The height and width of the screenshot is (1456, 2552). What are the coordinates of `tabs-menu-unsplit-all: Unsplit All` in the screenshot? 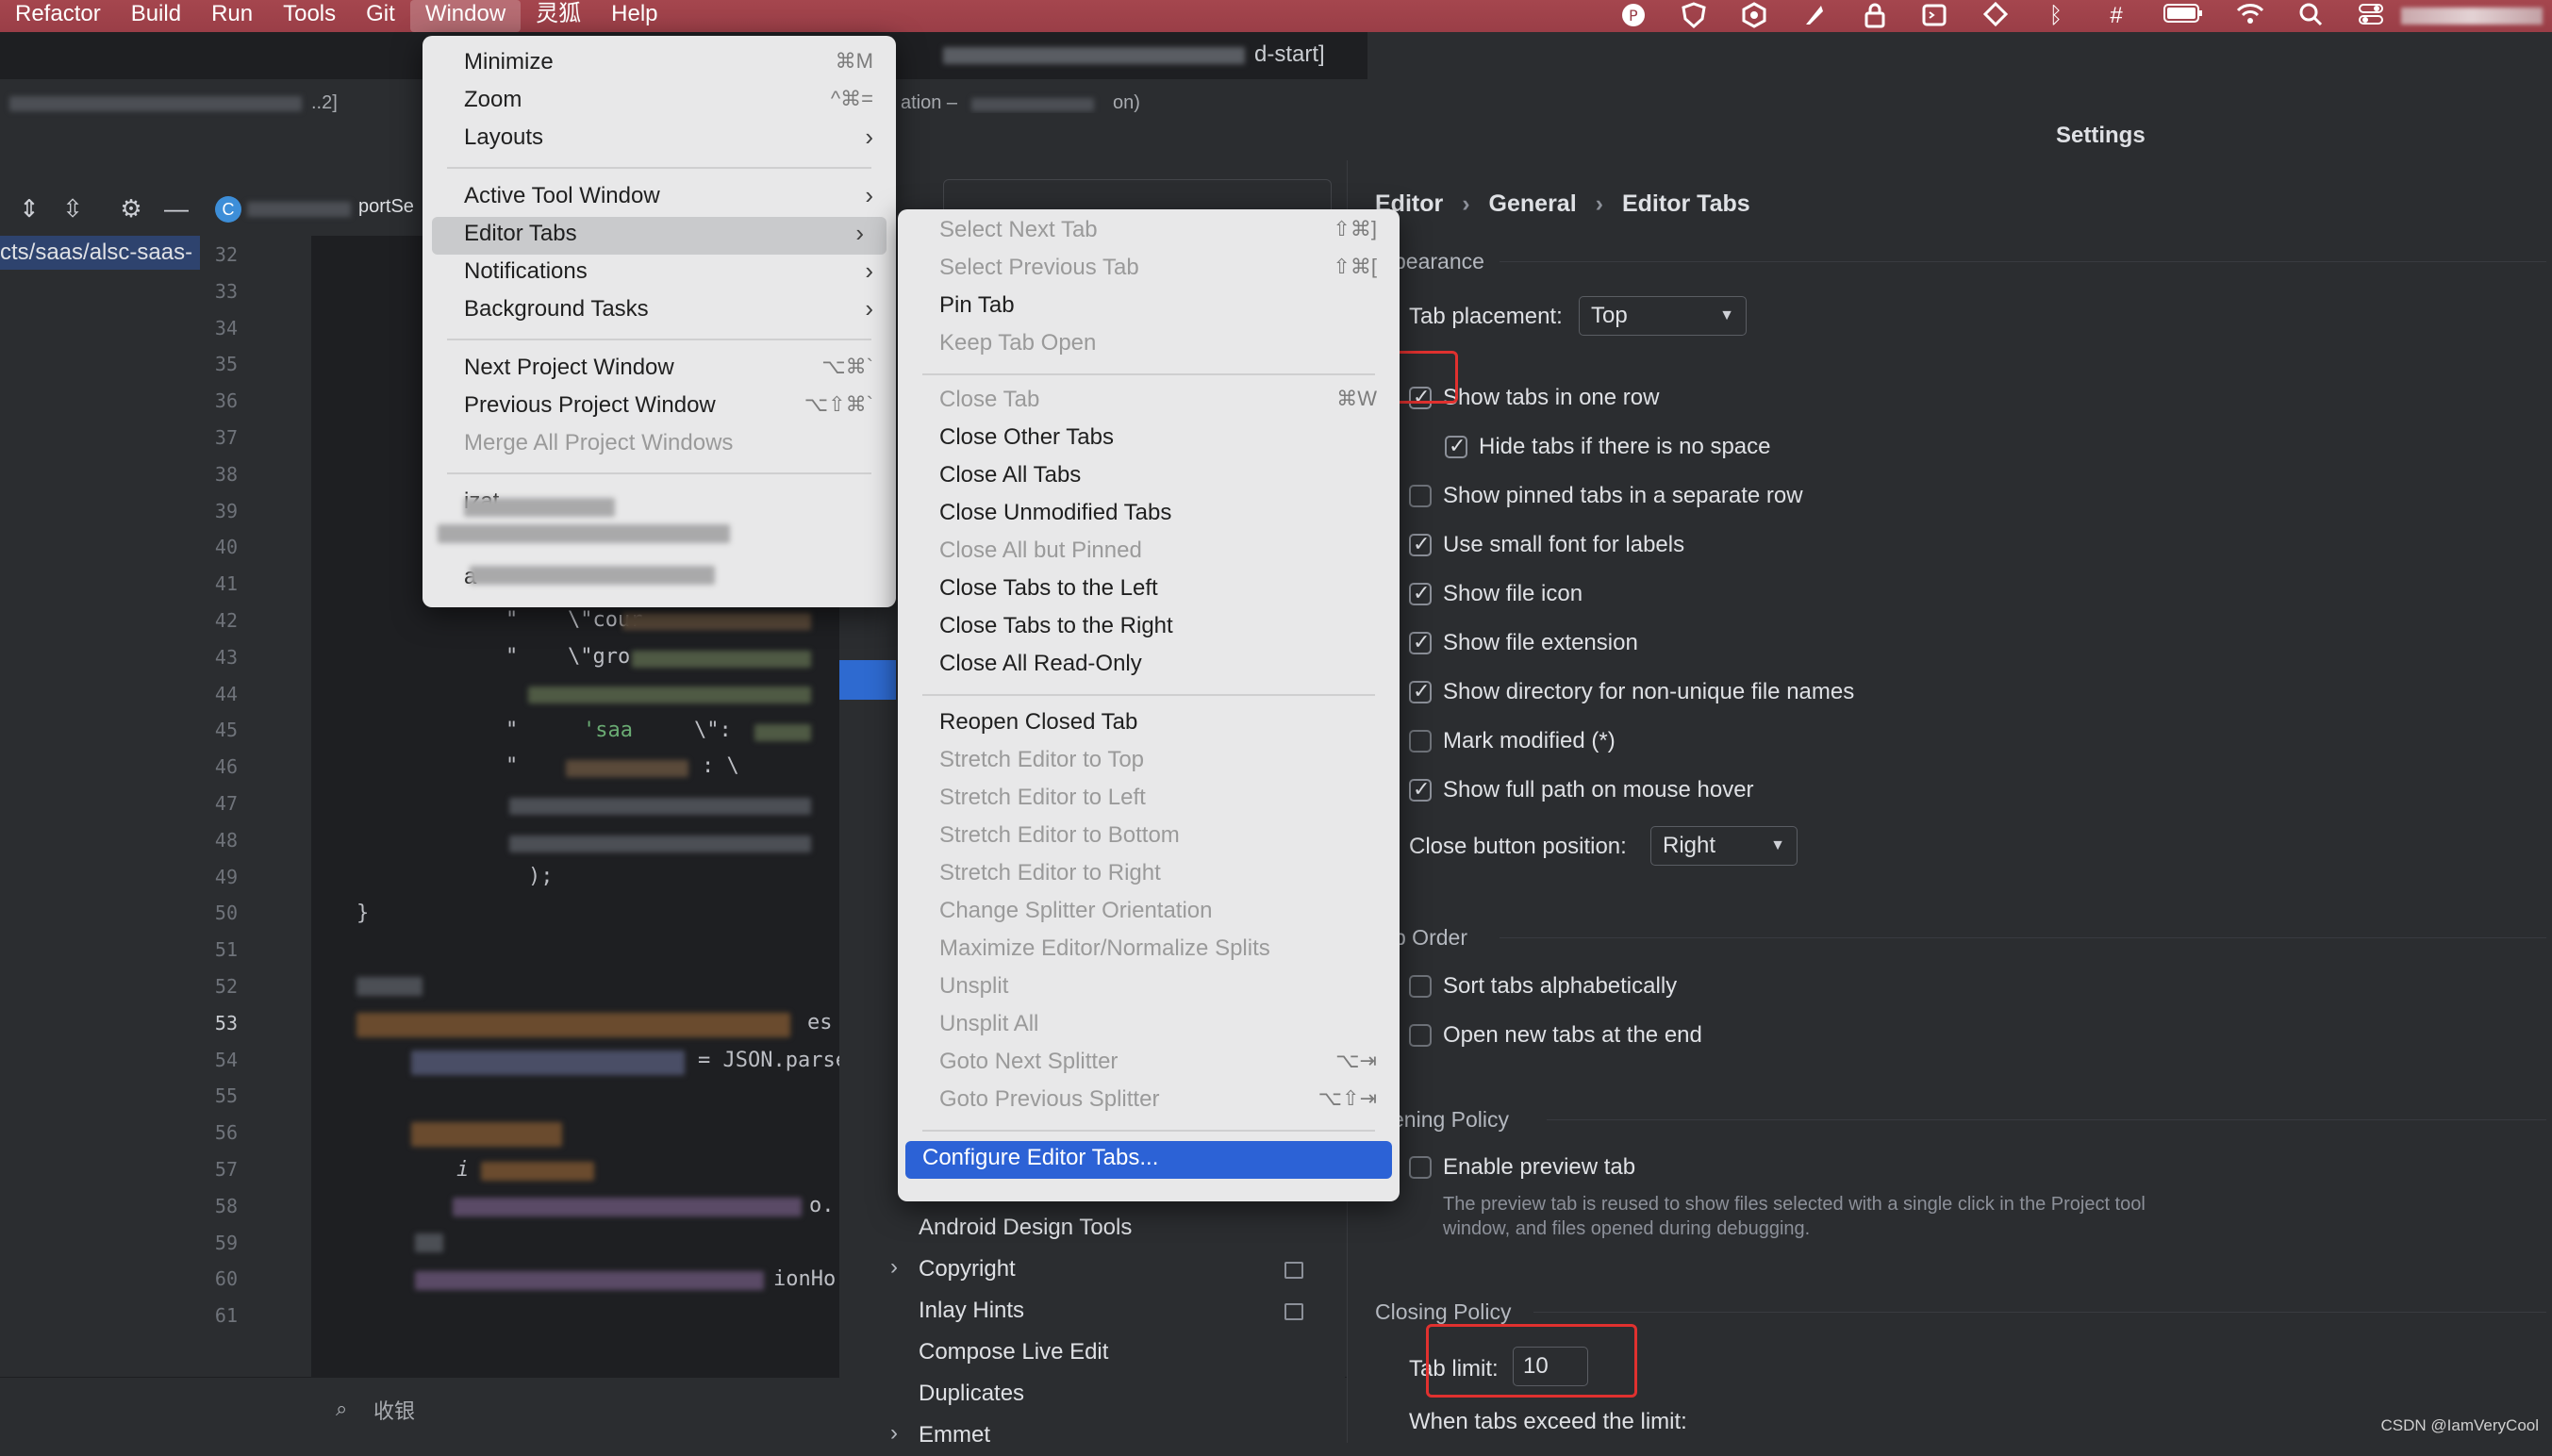 It's located at (1149, 1026).